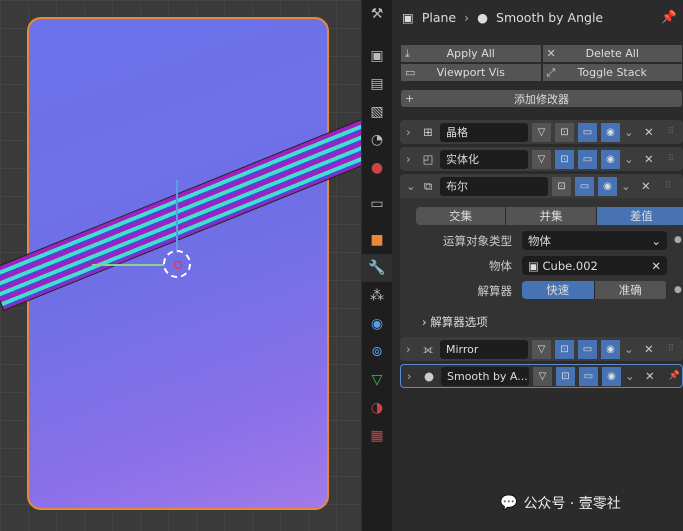 The width and height of the screenshot is (683, 531). Describe the element at coordinates (461, 216) in the screenshot. I see `op-intersect: 交集` at that location.